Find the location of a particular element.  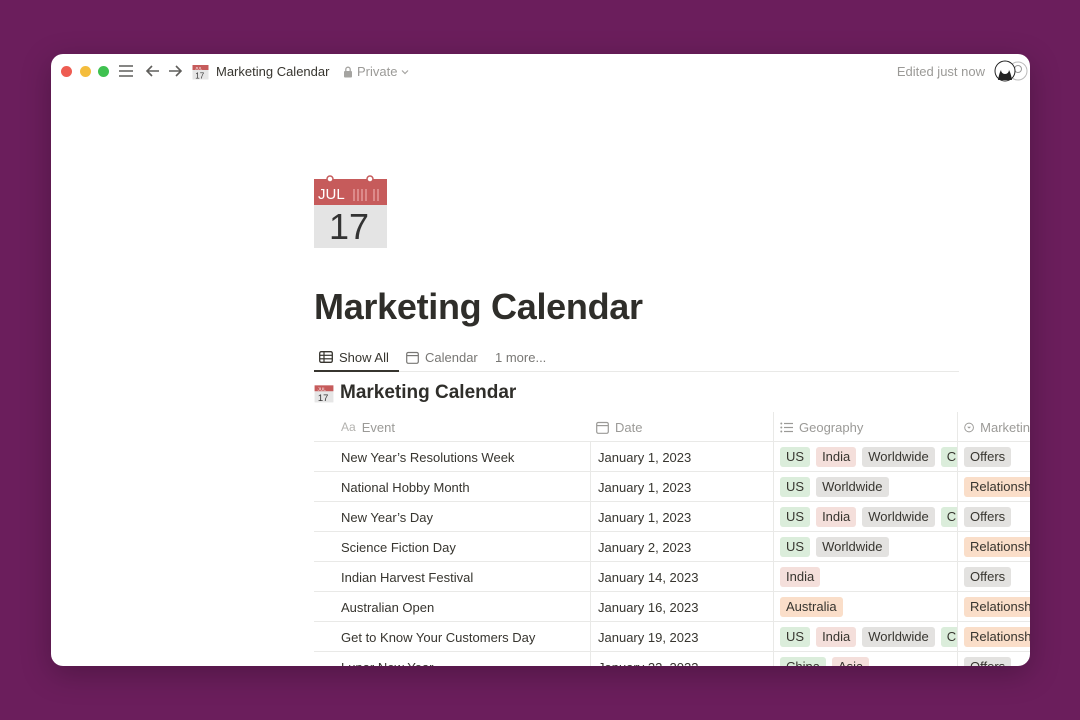

back-arrow-icon is located at coordinates (153, 71).